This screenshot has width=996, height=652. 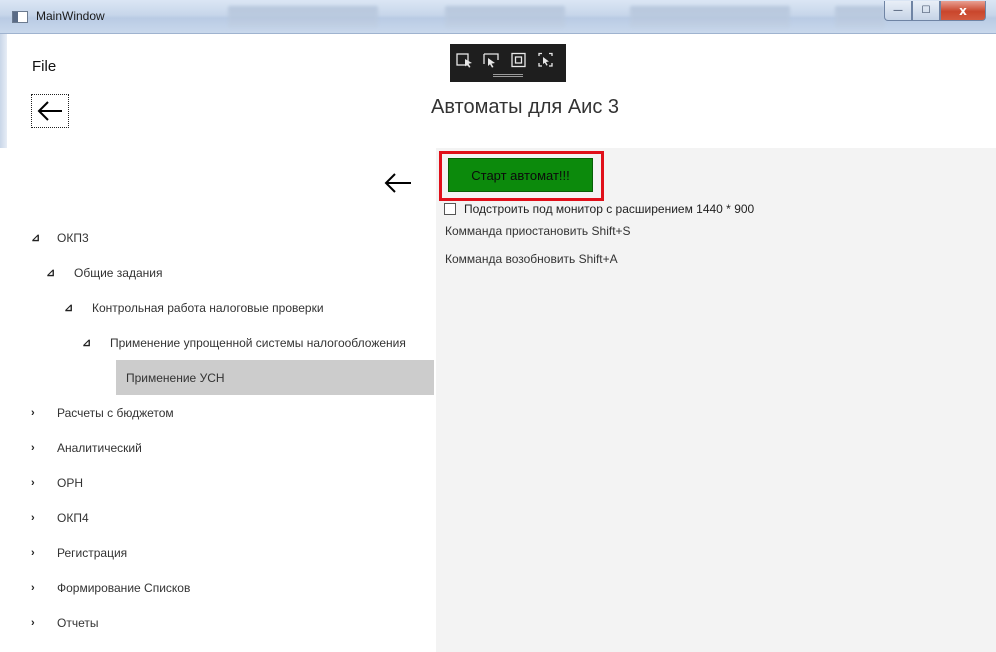 I want to click on minimize-button: —, so click(x=898, y=11).